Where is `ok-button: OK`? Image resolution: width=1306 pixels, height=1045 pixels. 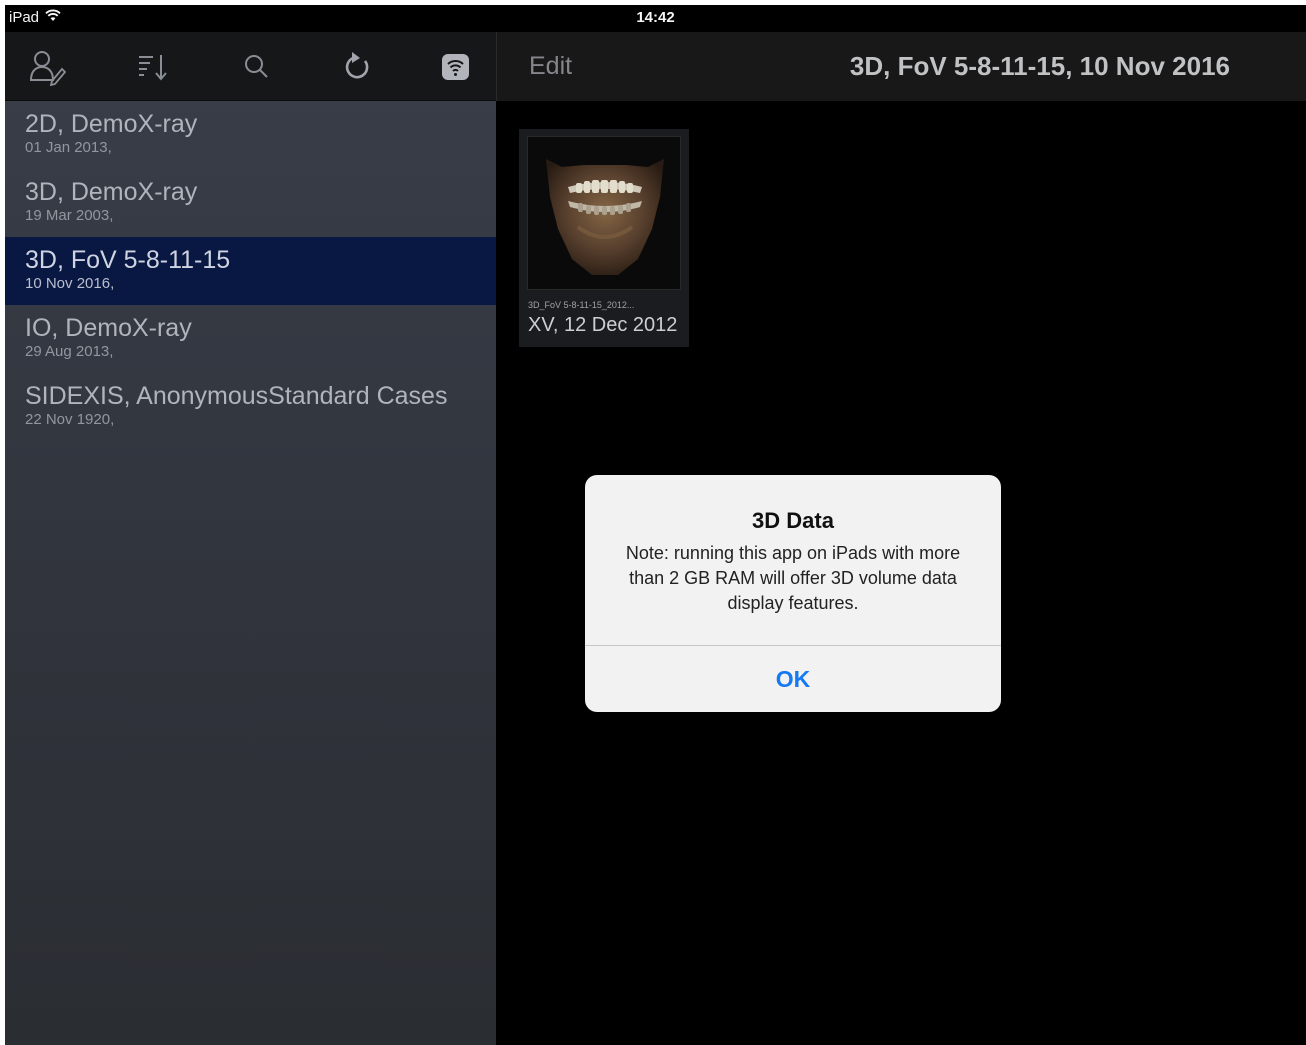 ok-button: OK is located at coordinates (793, 679).